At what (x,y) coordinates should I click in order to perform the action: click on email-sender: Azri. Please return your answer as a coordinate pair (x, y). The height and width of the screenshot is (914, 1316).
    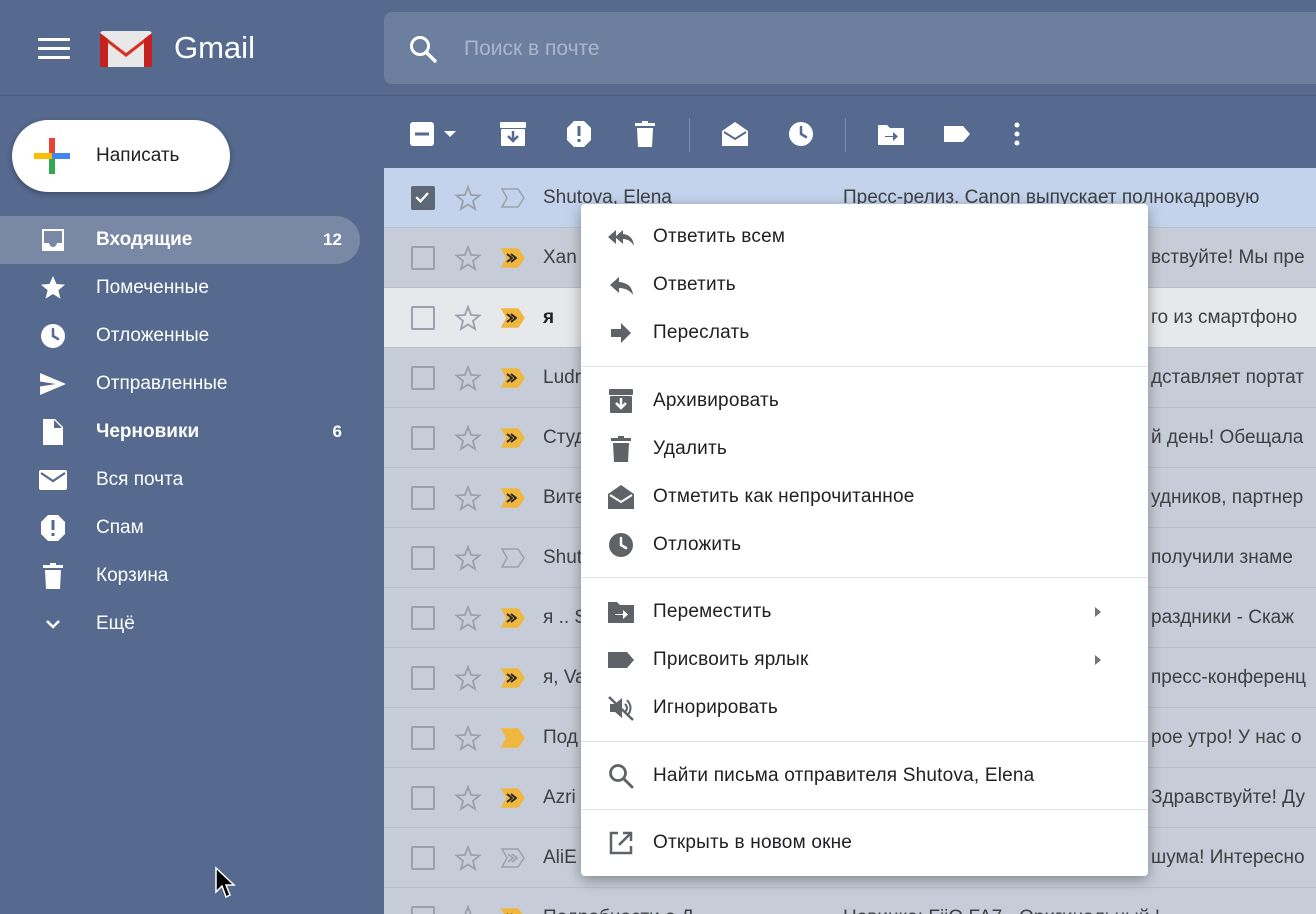
    Looking at the image, I should click on (559, 797).